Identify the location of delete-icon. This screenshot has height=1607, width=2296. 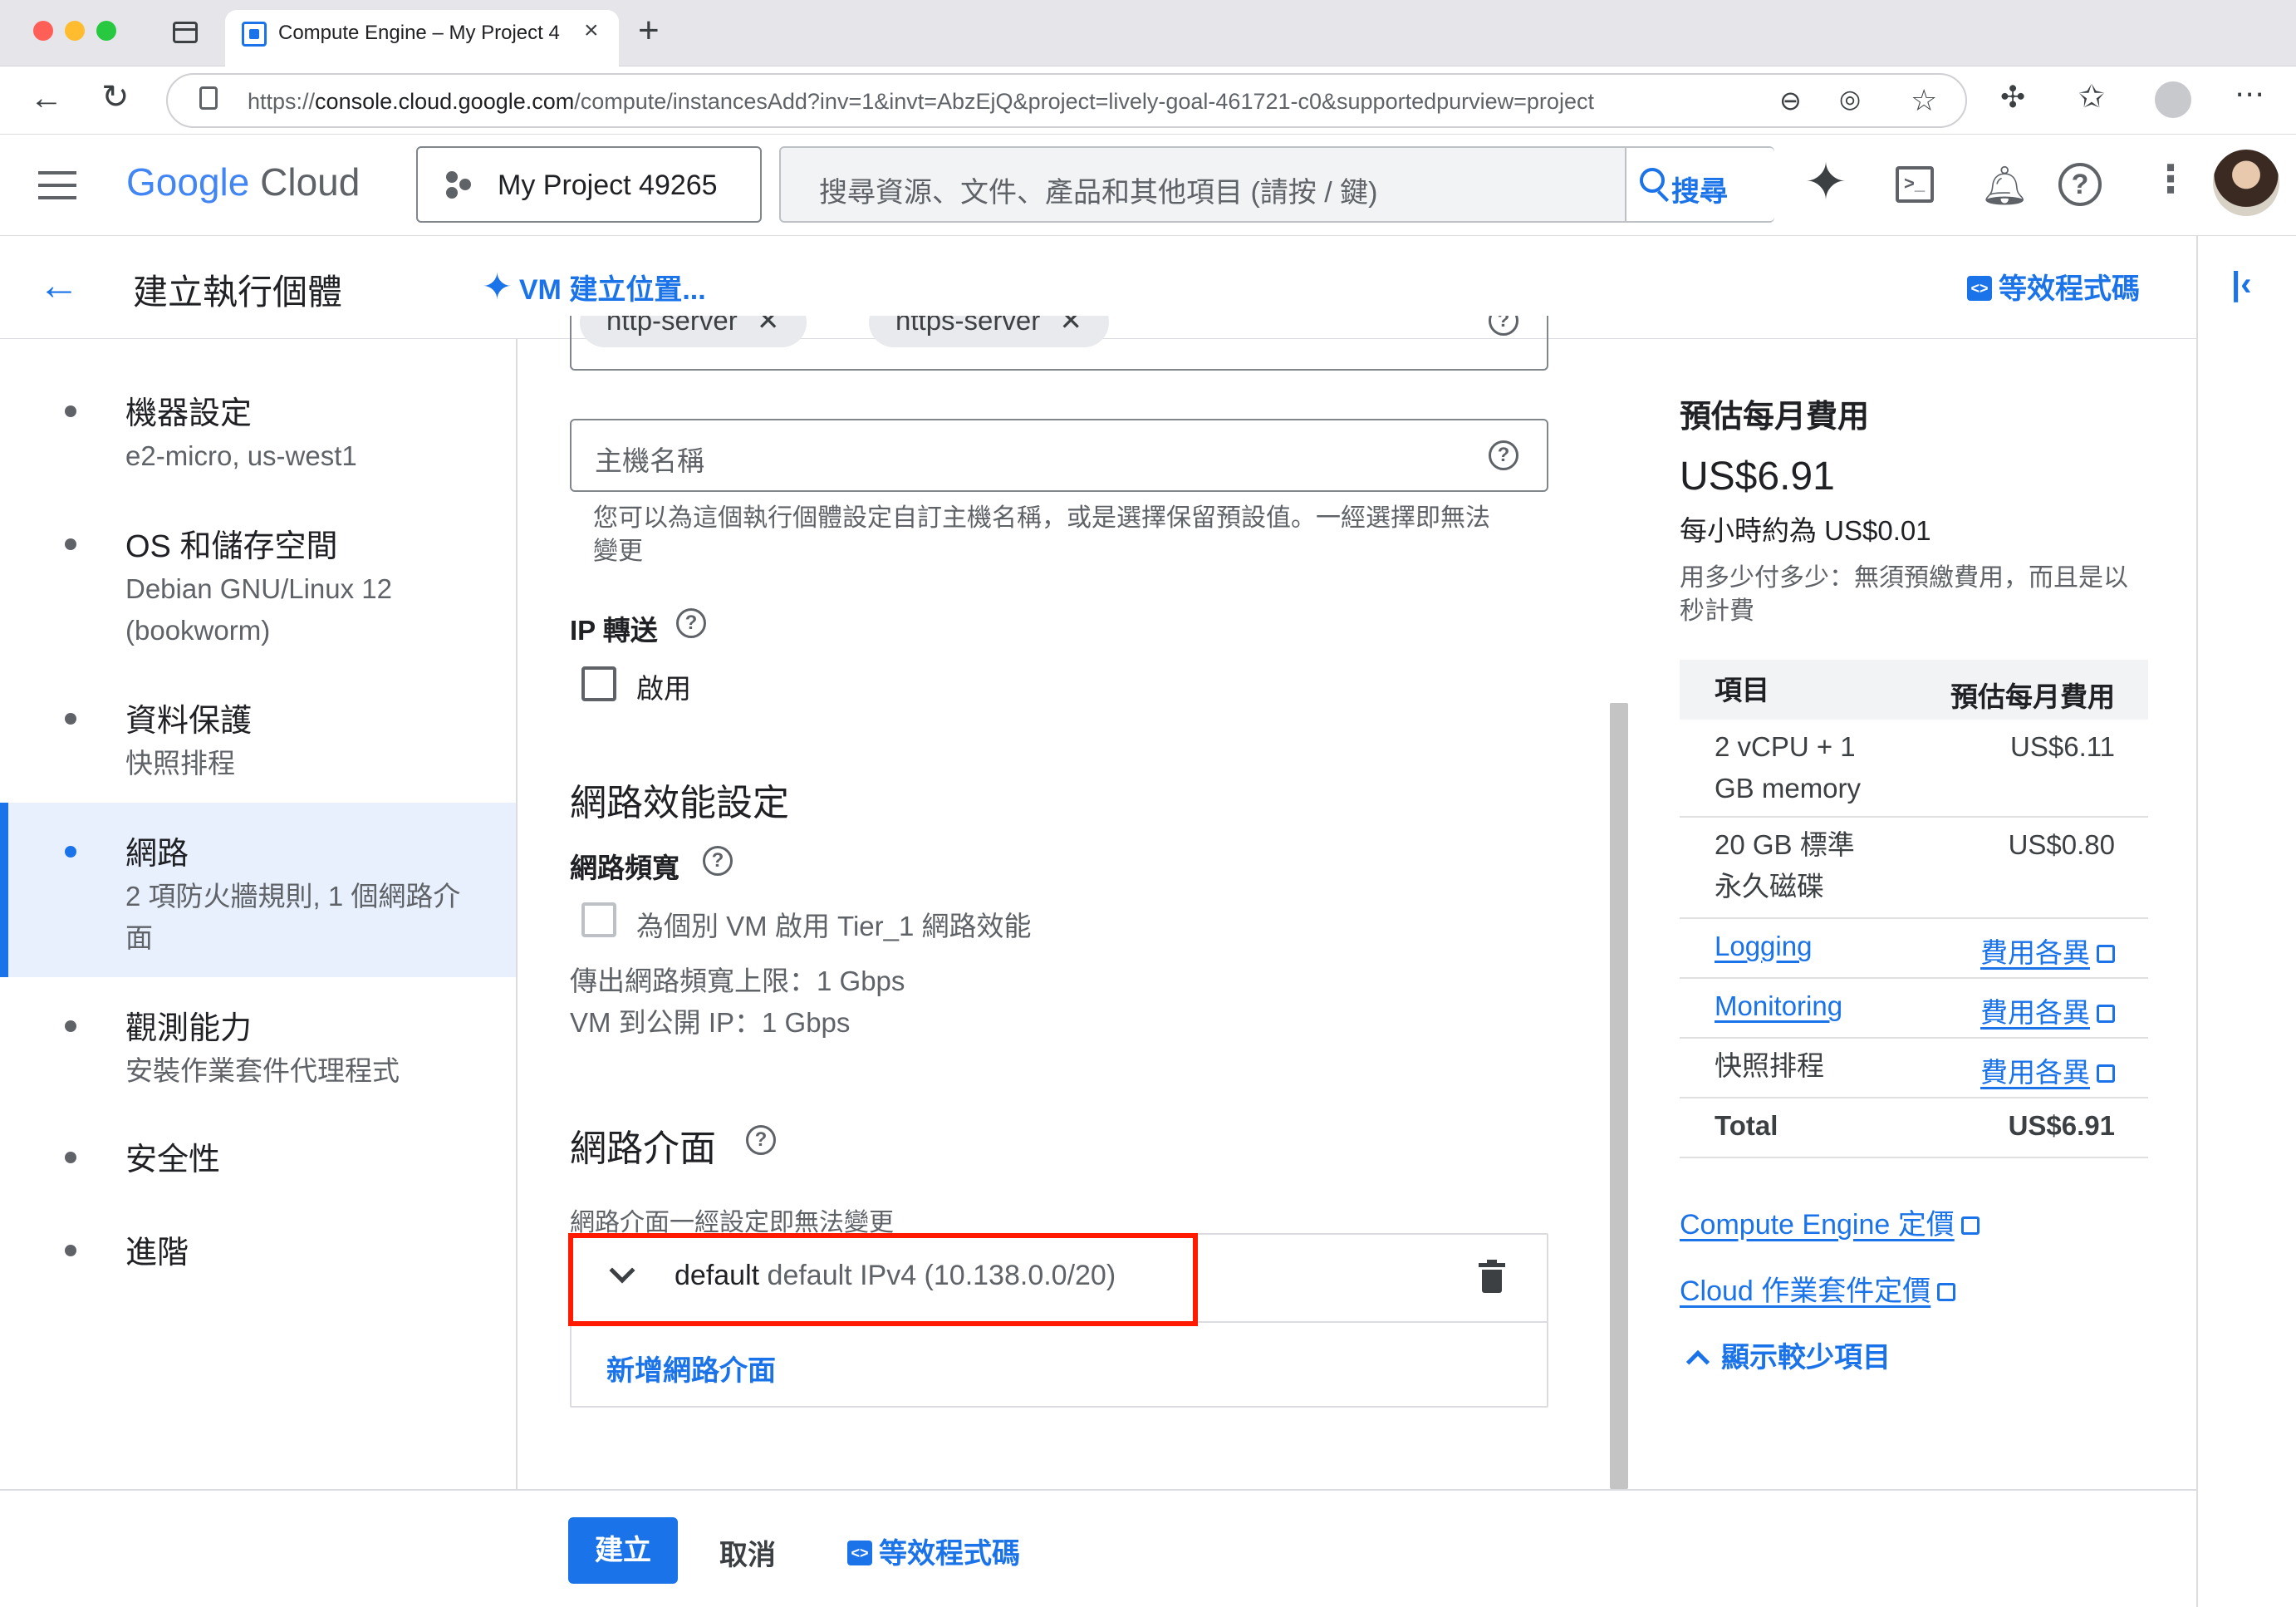
(1492, 1276).